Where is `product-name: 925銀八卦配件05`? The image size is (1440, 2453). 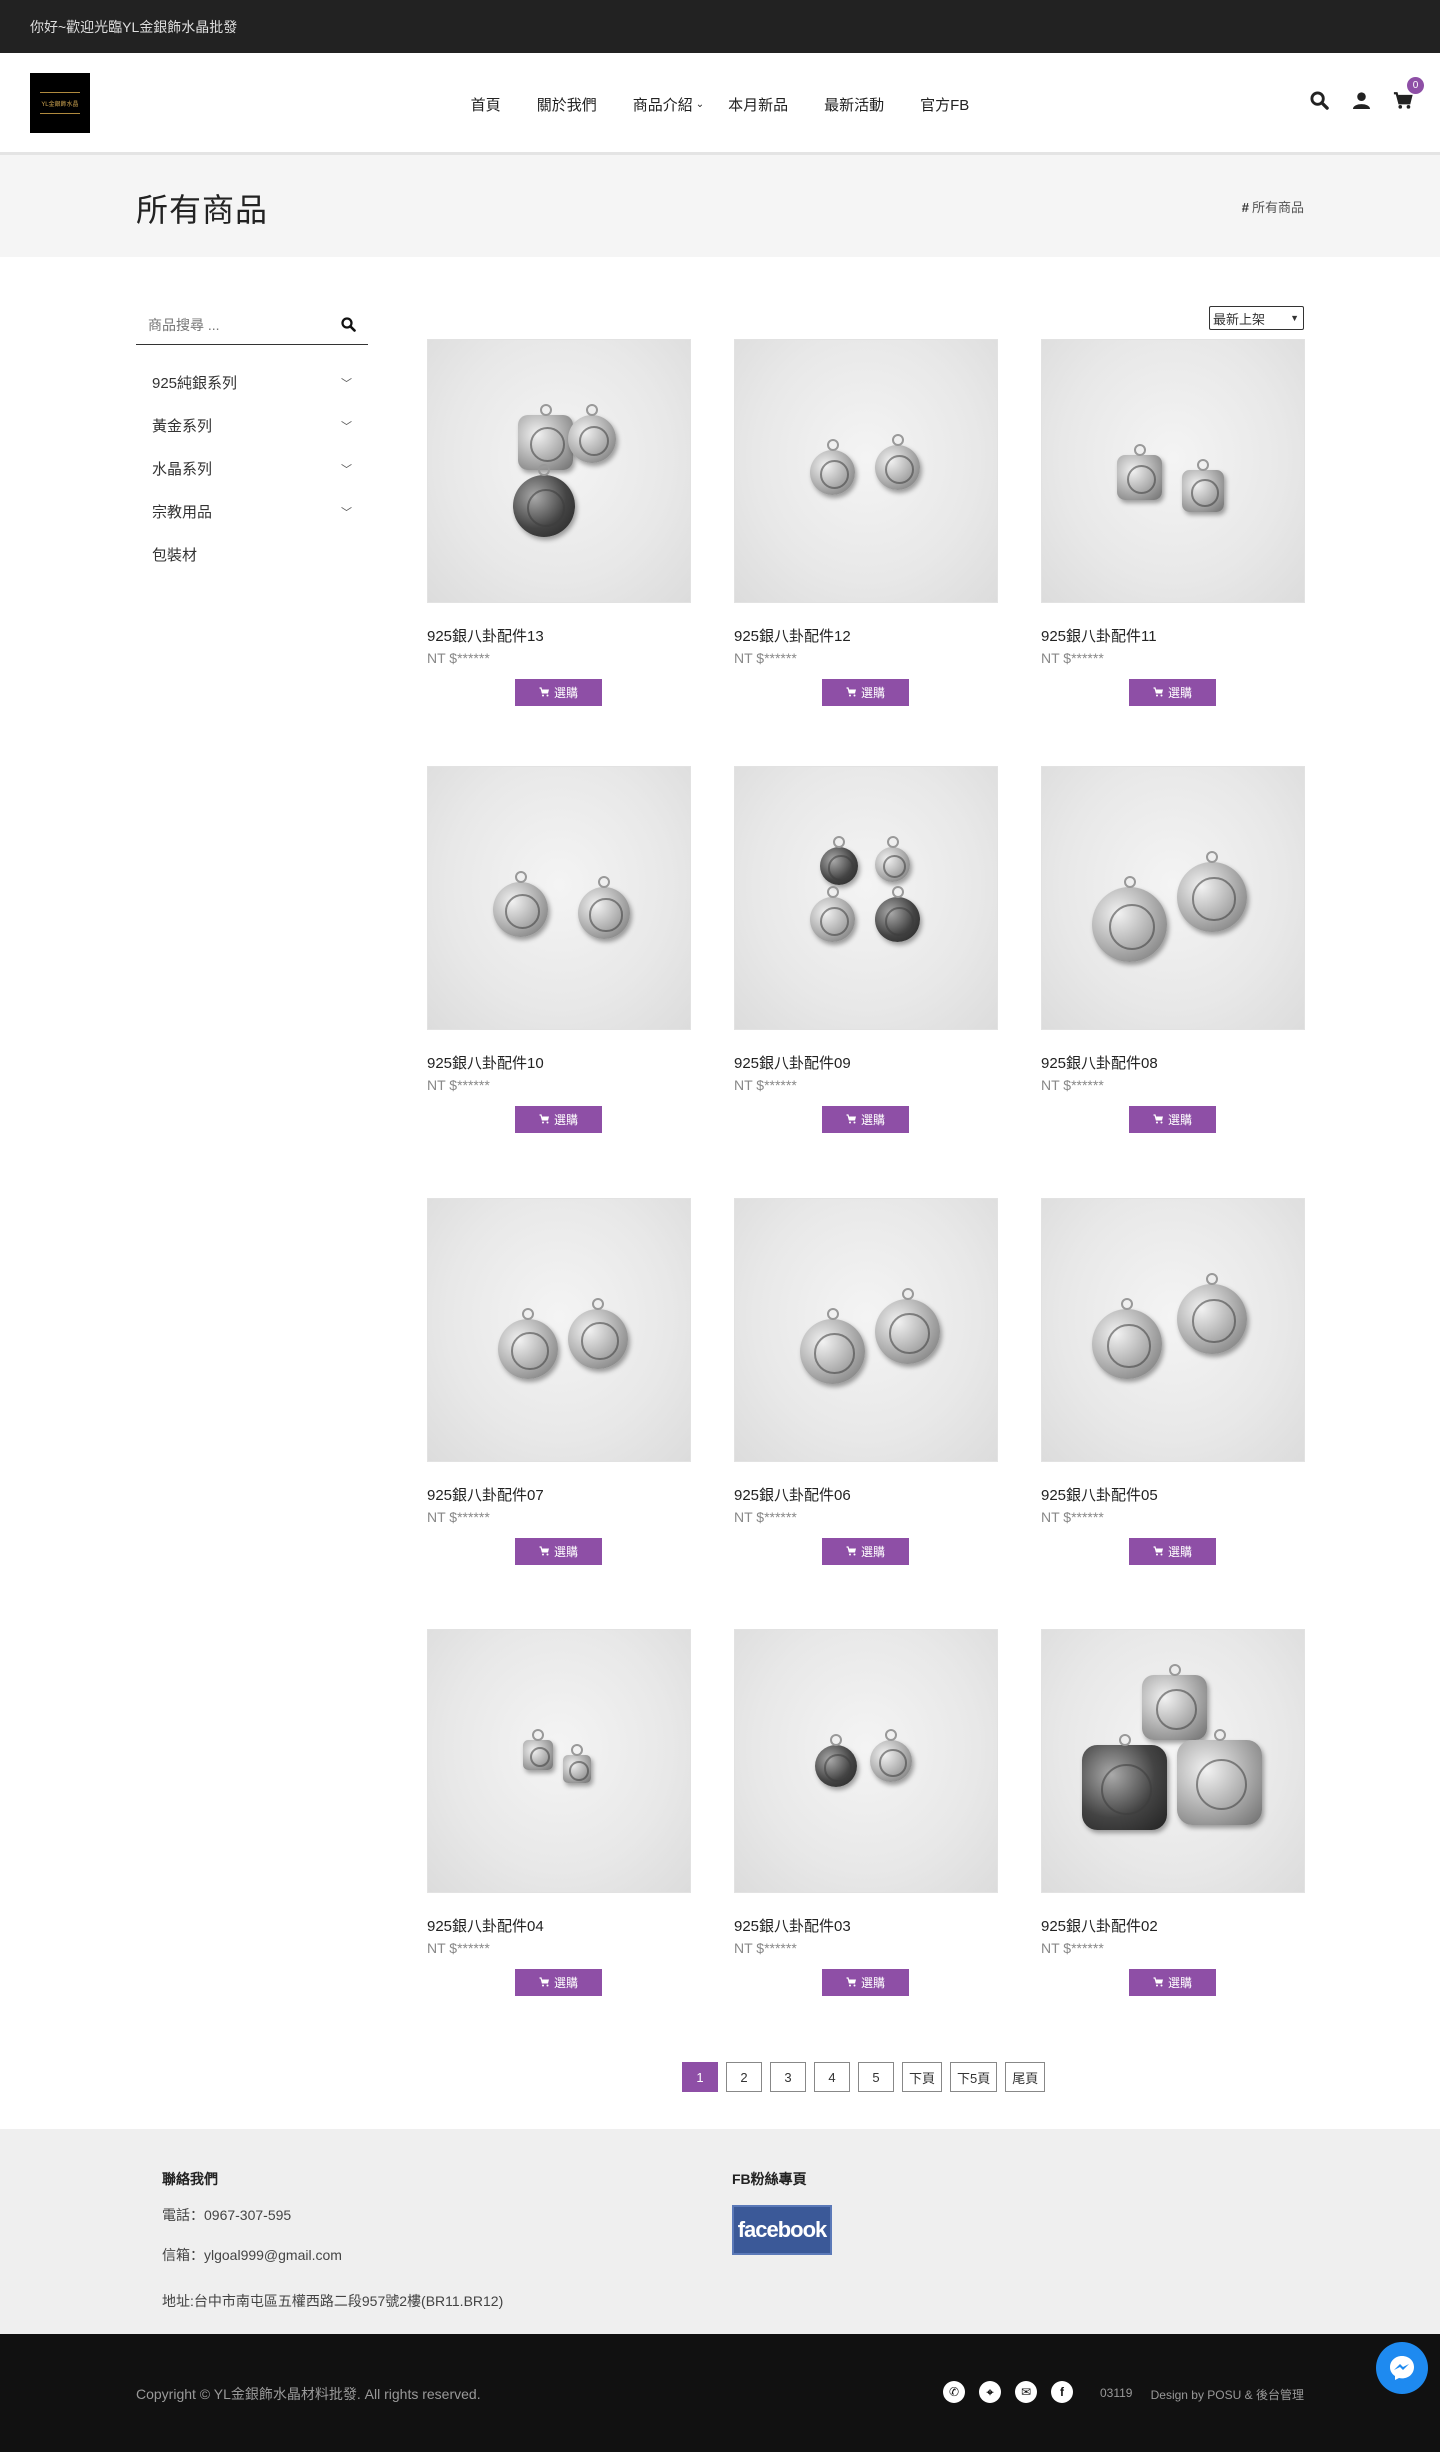 product-name: 925銀八卦配件05 is located at coordinates (1173, 1494).